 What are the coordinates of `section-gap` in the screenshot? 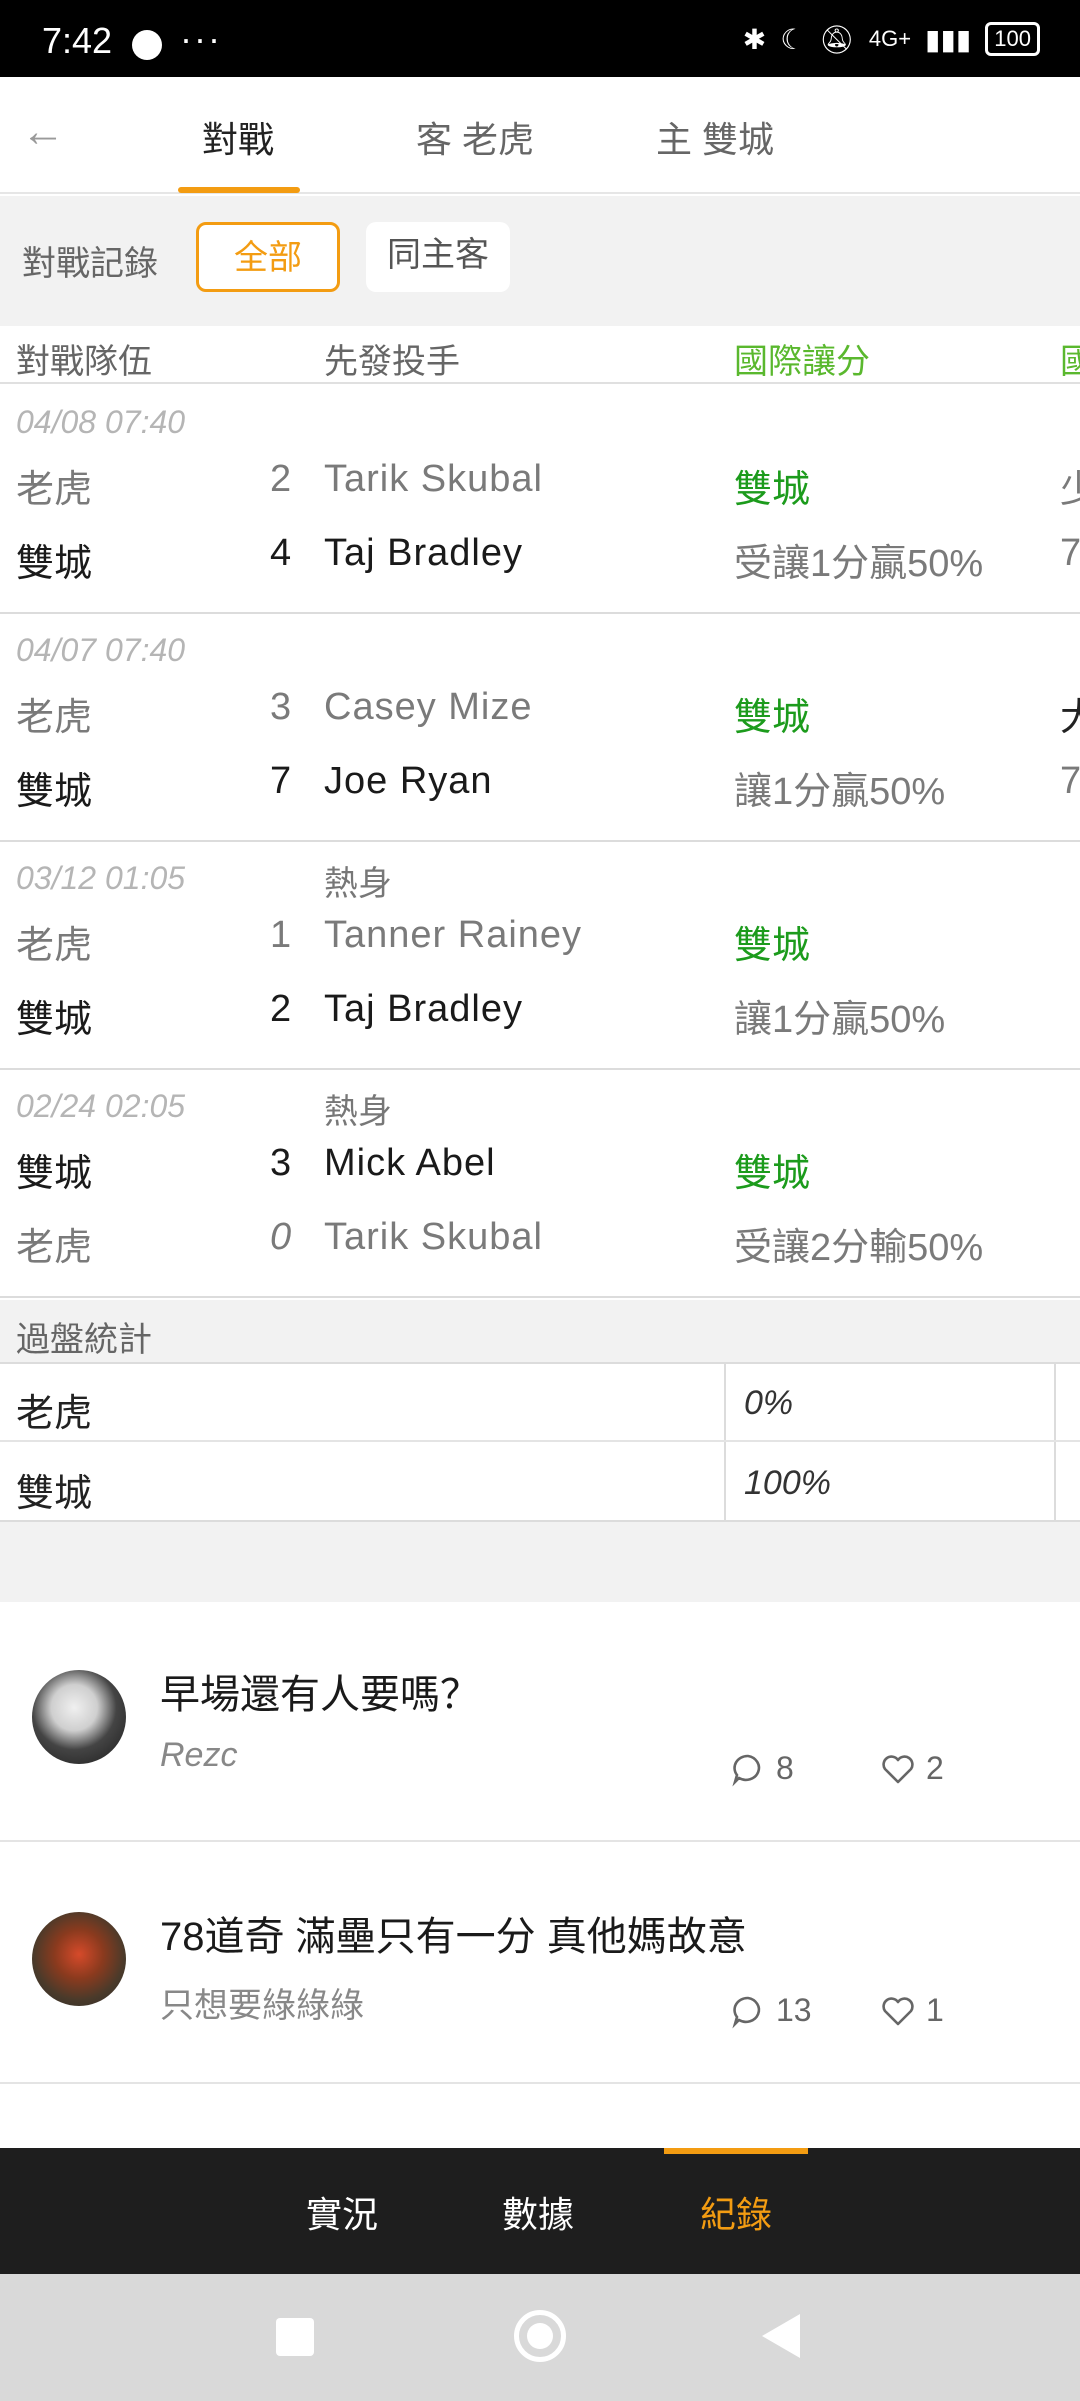 It's located at (540, 1562).